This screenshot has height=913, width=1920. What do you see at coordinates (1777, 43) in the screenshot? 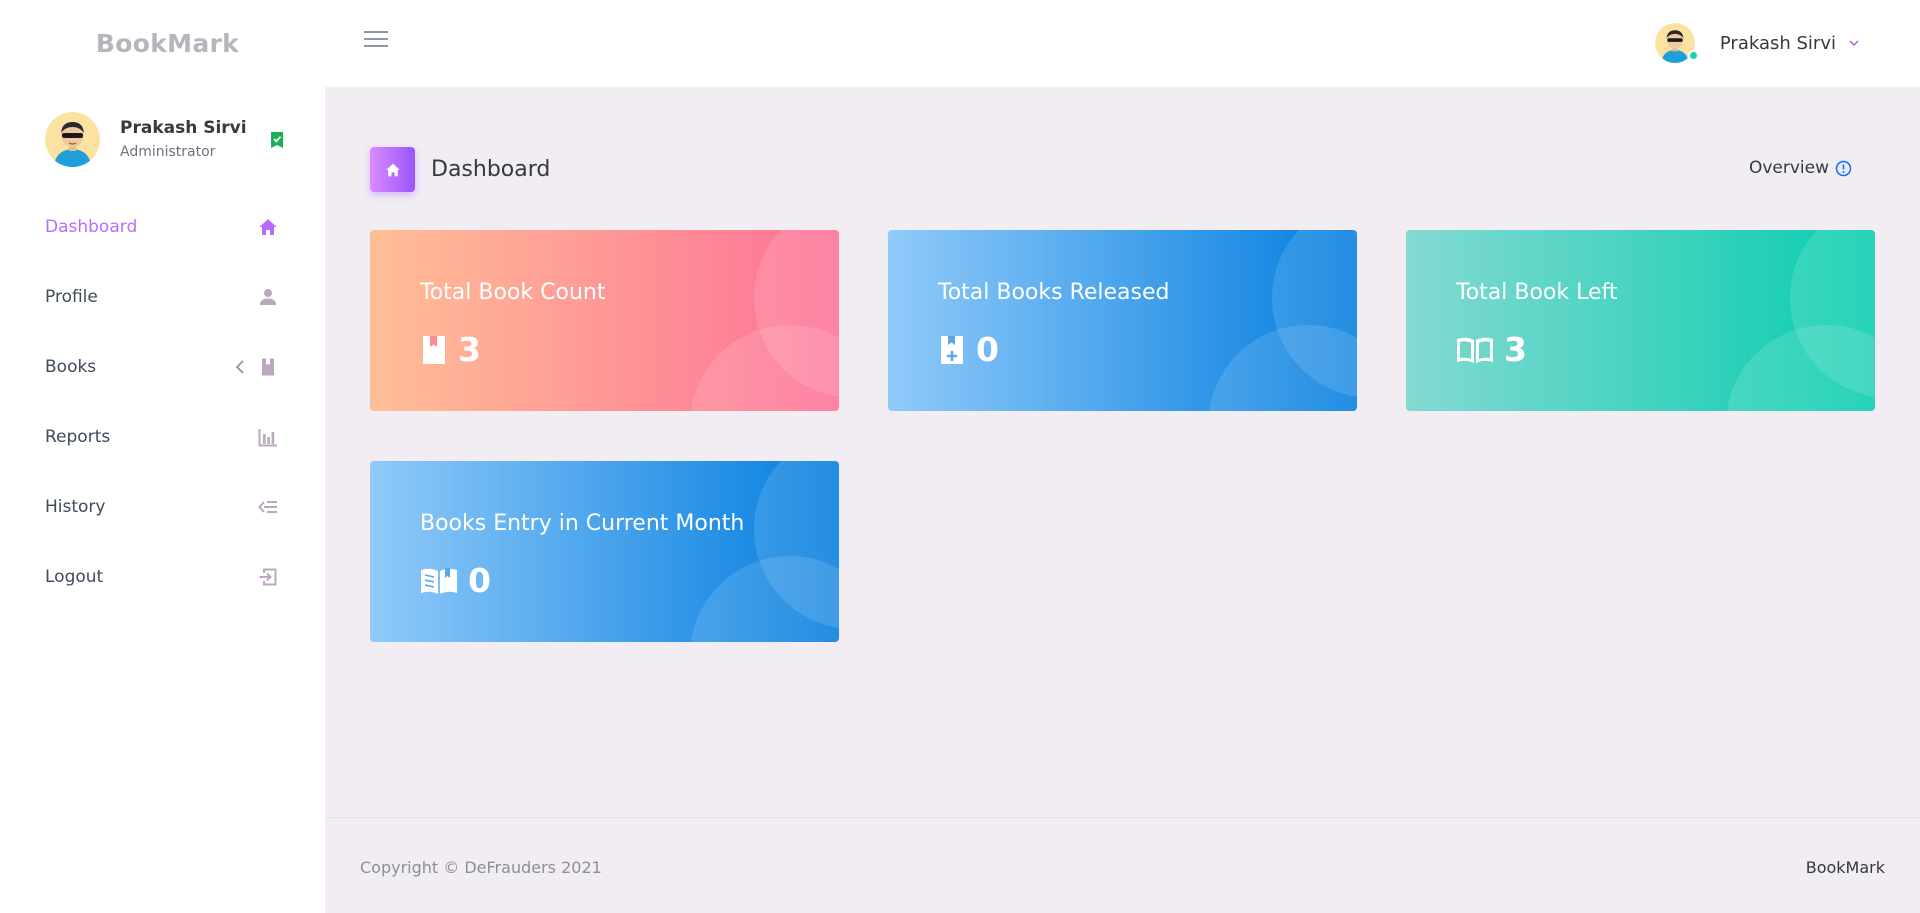
I see `user-name: Prakash Sirvi` at bounding box center [1777, 43].